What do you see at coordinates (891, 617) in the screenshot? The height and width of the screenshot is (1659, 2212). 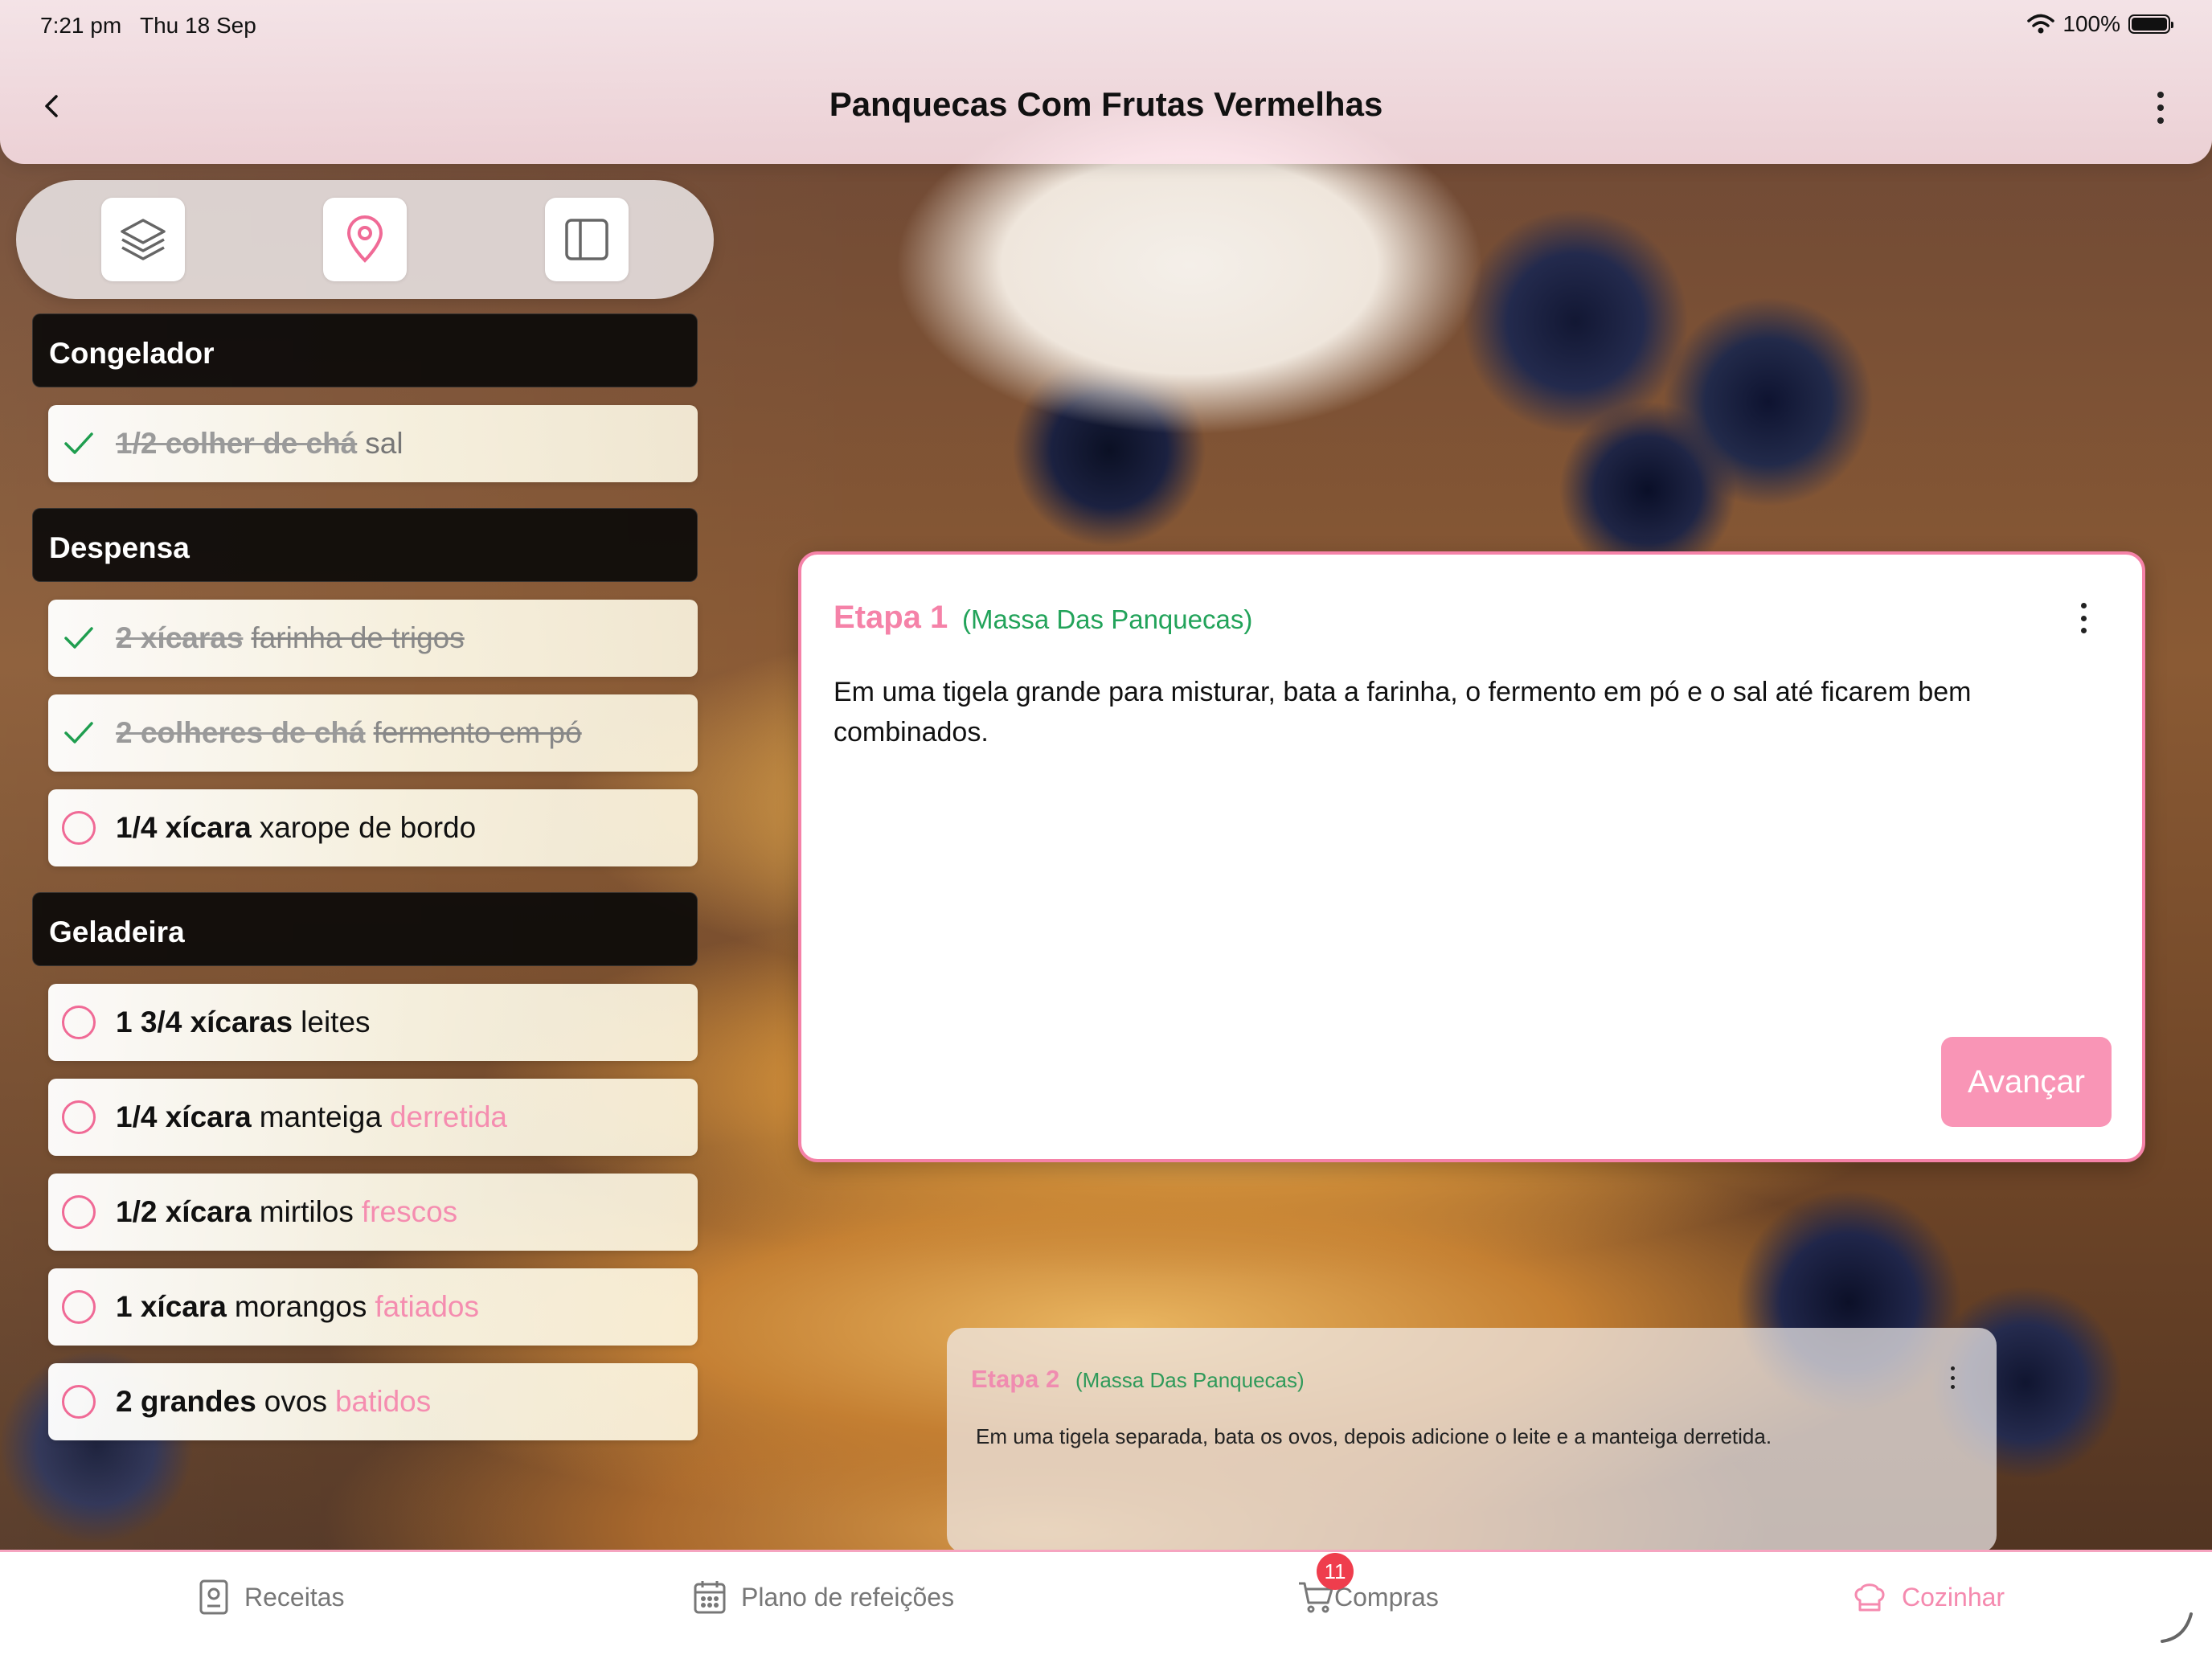 I see `step-label: Etapa 1` at bounding box center [891, 617].